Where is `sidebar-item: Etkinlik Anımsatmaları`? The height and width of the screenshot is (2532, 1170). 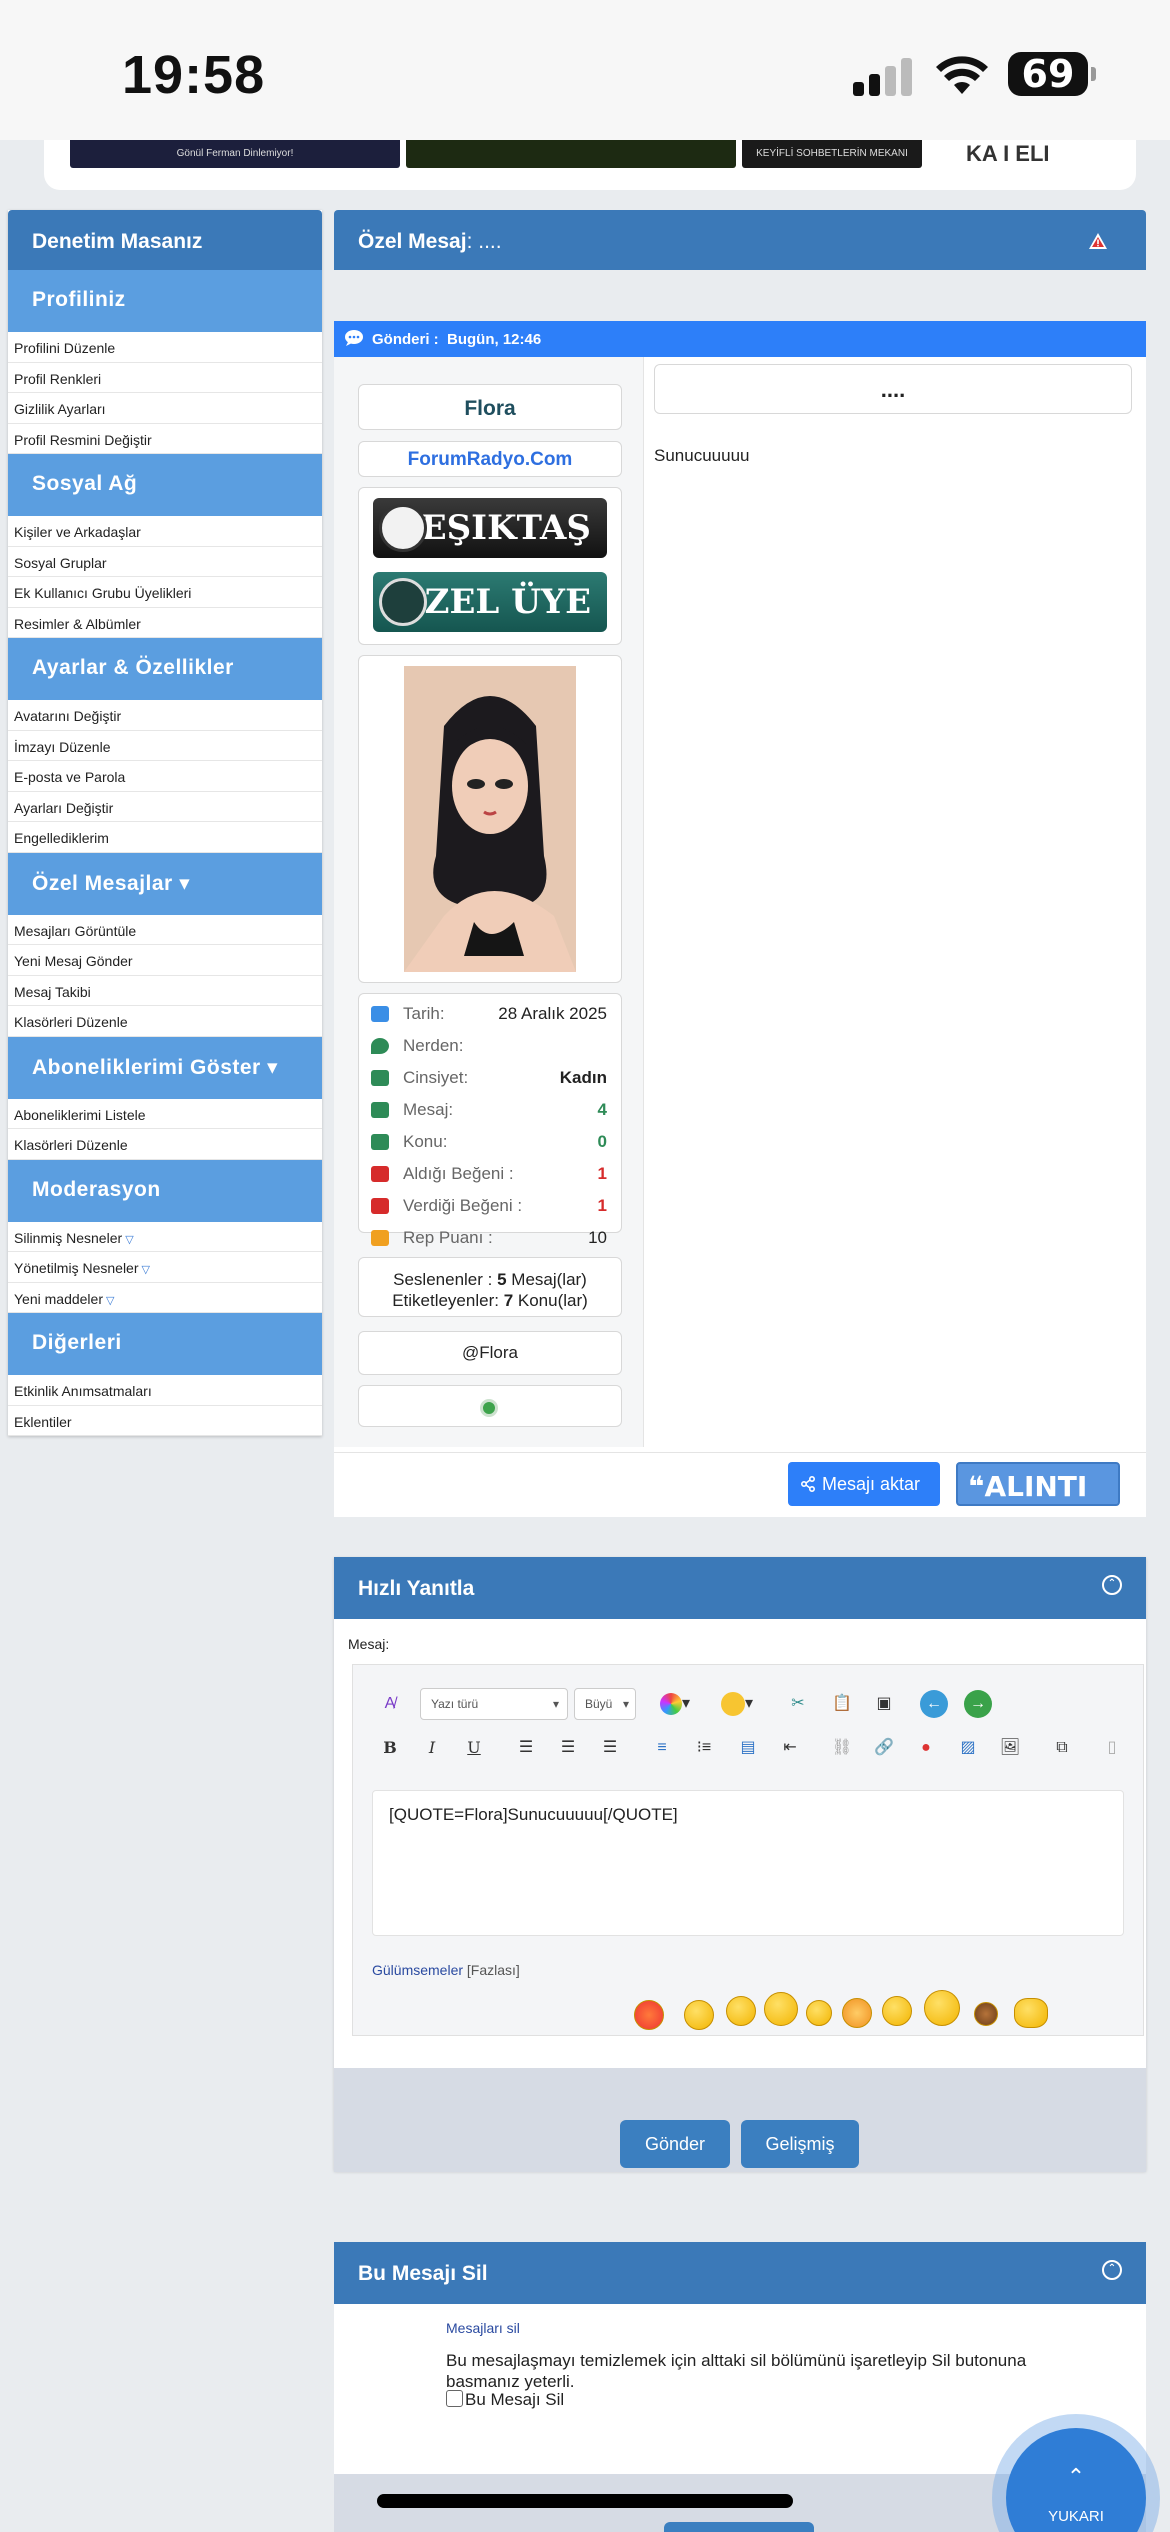 sidebar-item: Etkinlik Anımsatmaları is located at coordinates (165, 1390).